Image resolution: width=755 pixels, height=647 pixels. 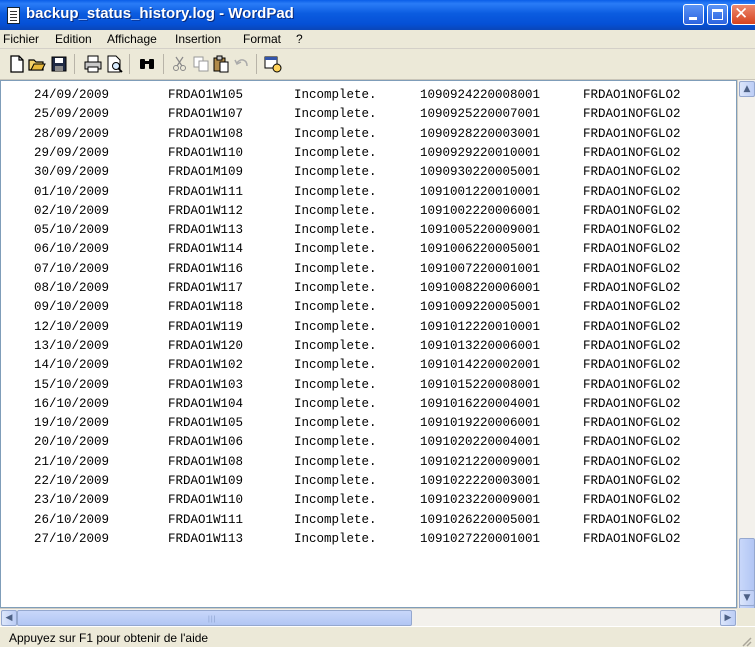 What do you see at coordinates (206, 268) in the screenshot?
I see `log-host-cell: FRDAO1W116` at bounding box center [206, 268].